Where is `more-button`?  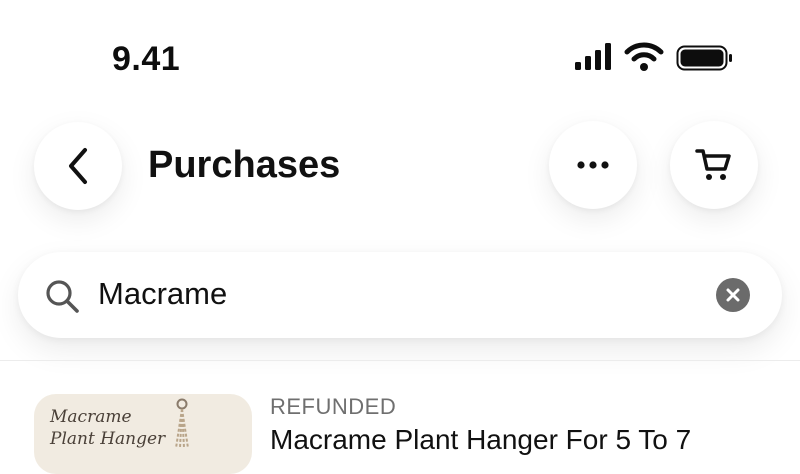 more-button is located at coordinates (593, 165).